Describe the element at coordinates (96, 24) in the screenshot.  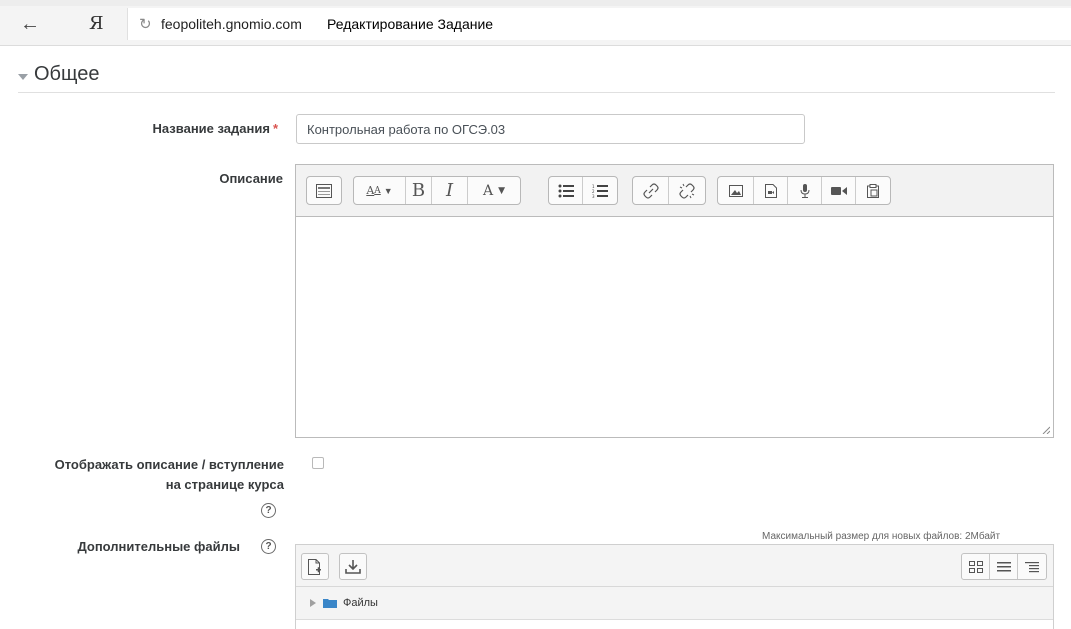
I see `yandex-logo: Я` at that location.